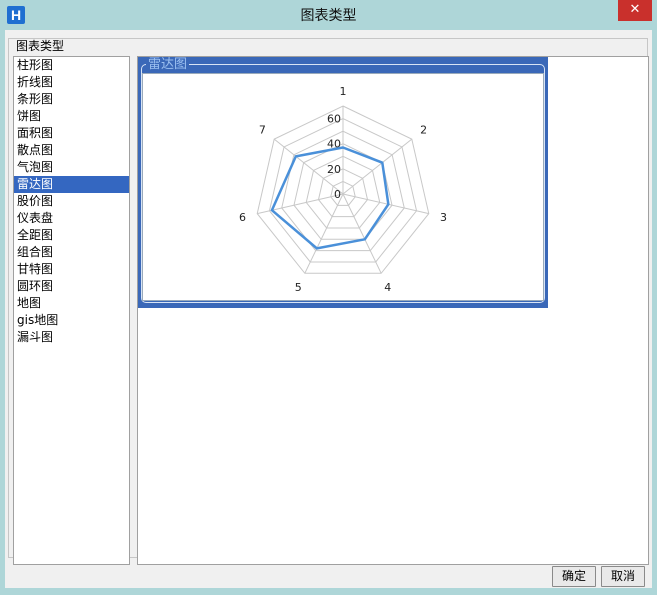 This screenshot has width=657, height=595. What do you see at coordinates (71, 320) in the screenshot?
I see `chart-type-item: gis地图` at bounding box center [71, 320].